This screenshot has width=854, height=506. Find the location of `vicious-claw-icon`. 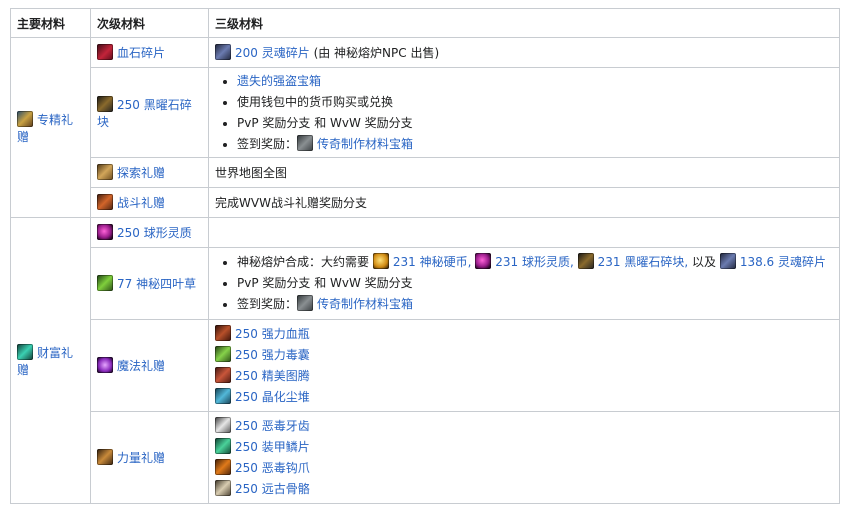

vicious-claw-icon is located at coordinates (223, 466).